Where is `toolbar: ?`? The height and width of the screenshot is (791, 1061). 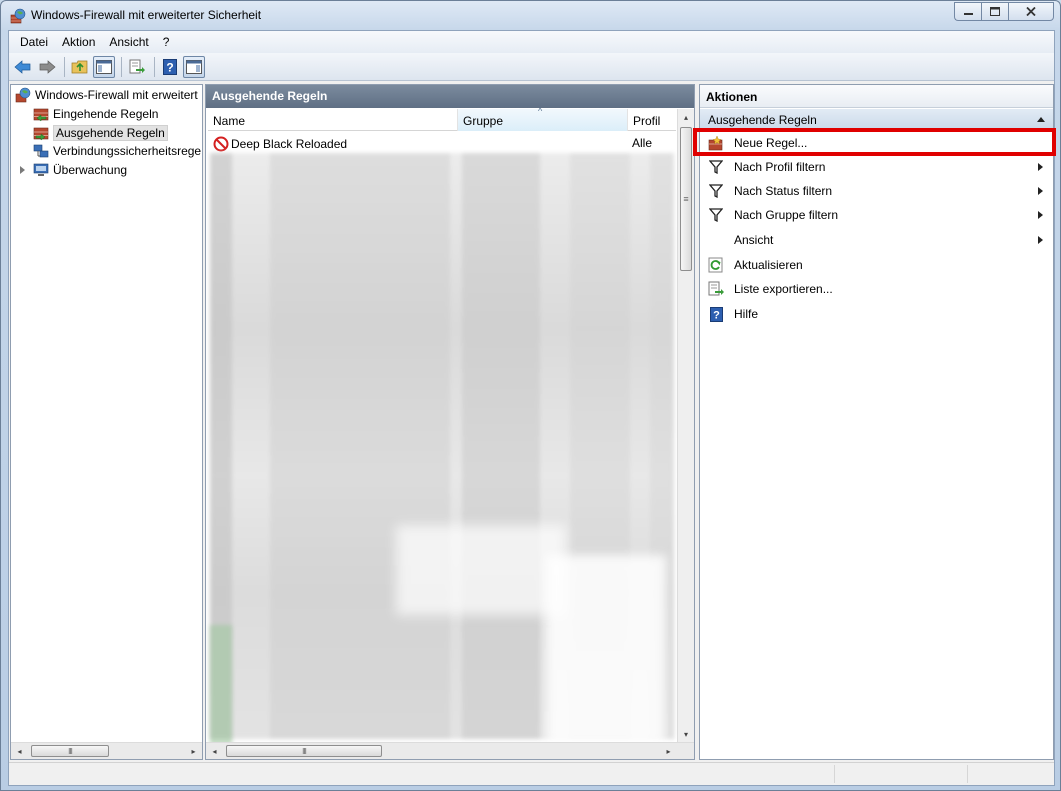
toolbar: ? is located at coordinates (531, 67).